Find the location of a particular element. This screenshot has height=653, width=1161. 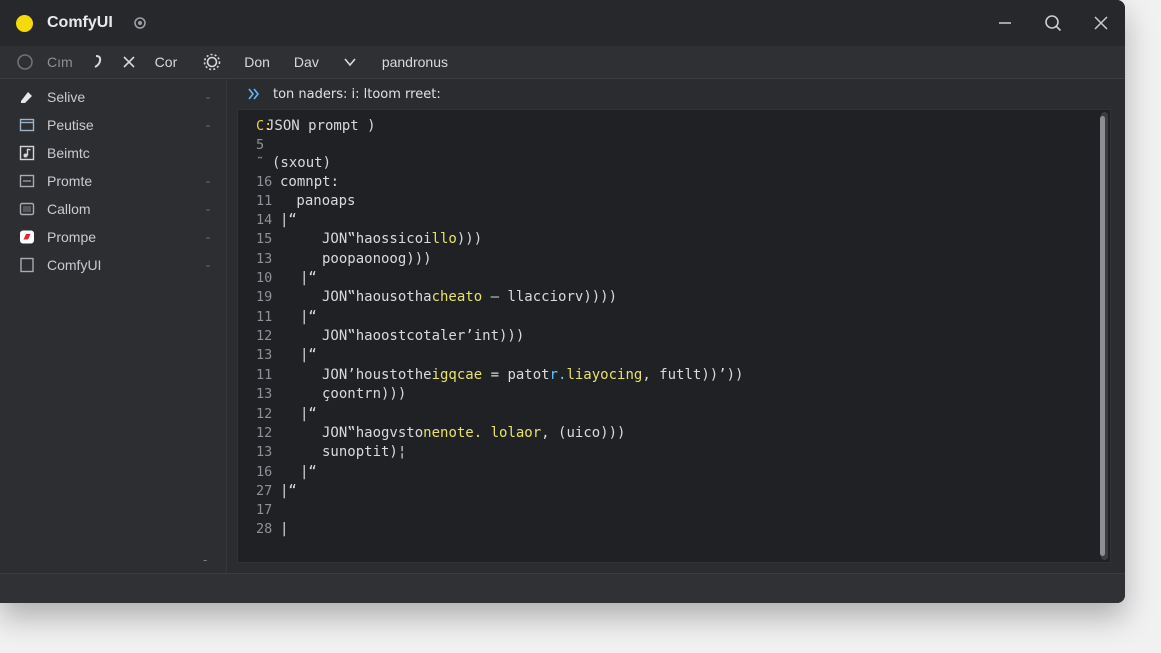

toolbar-link-button is located at coordinates (98, 62).